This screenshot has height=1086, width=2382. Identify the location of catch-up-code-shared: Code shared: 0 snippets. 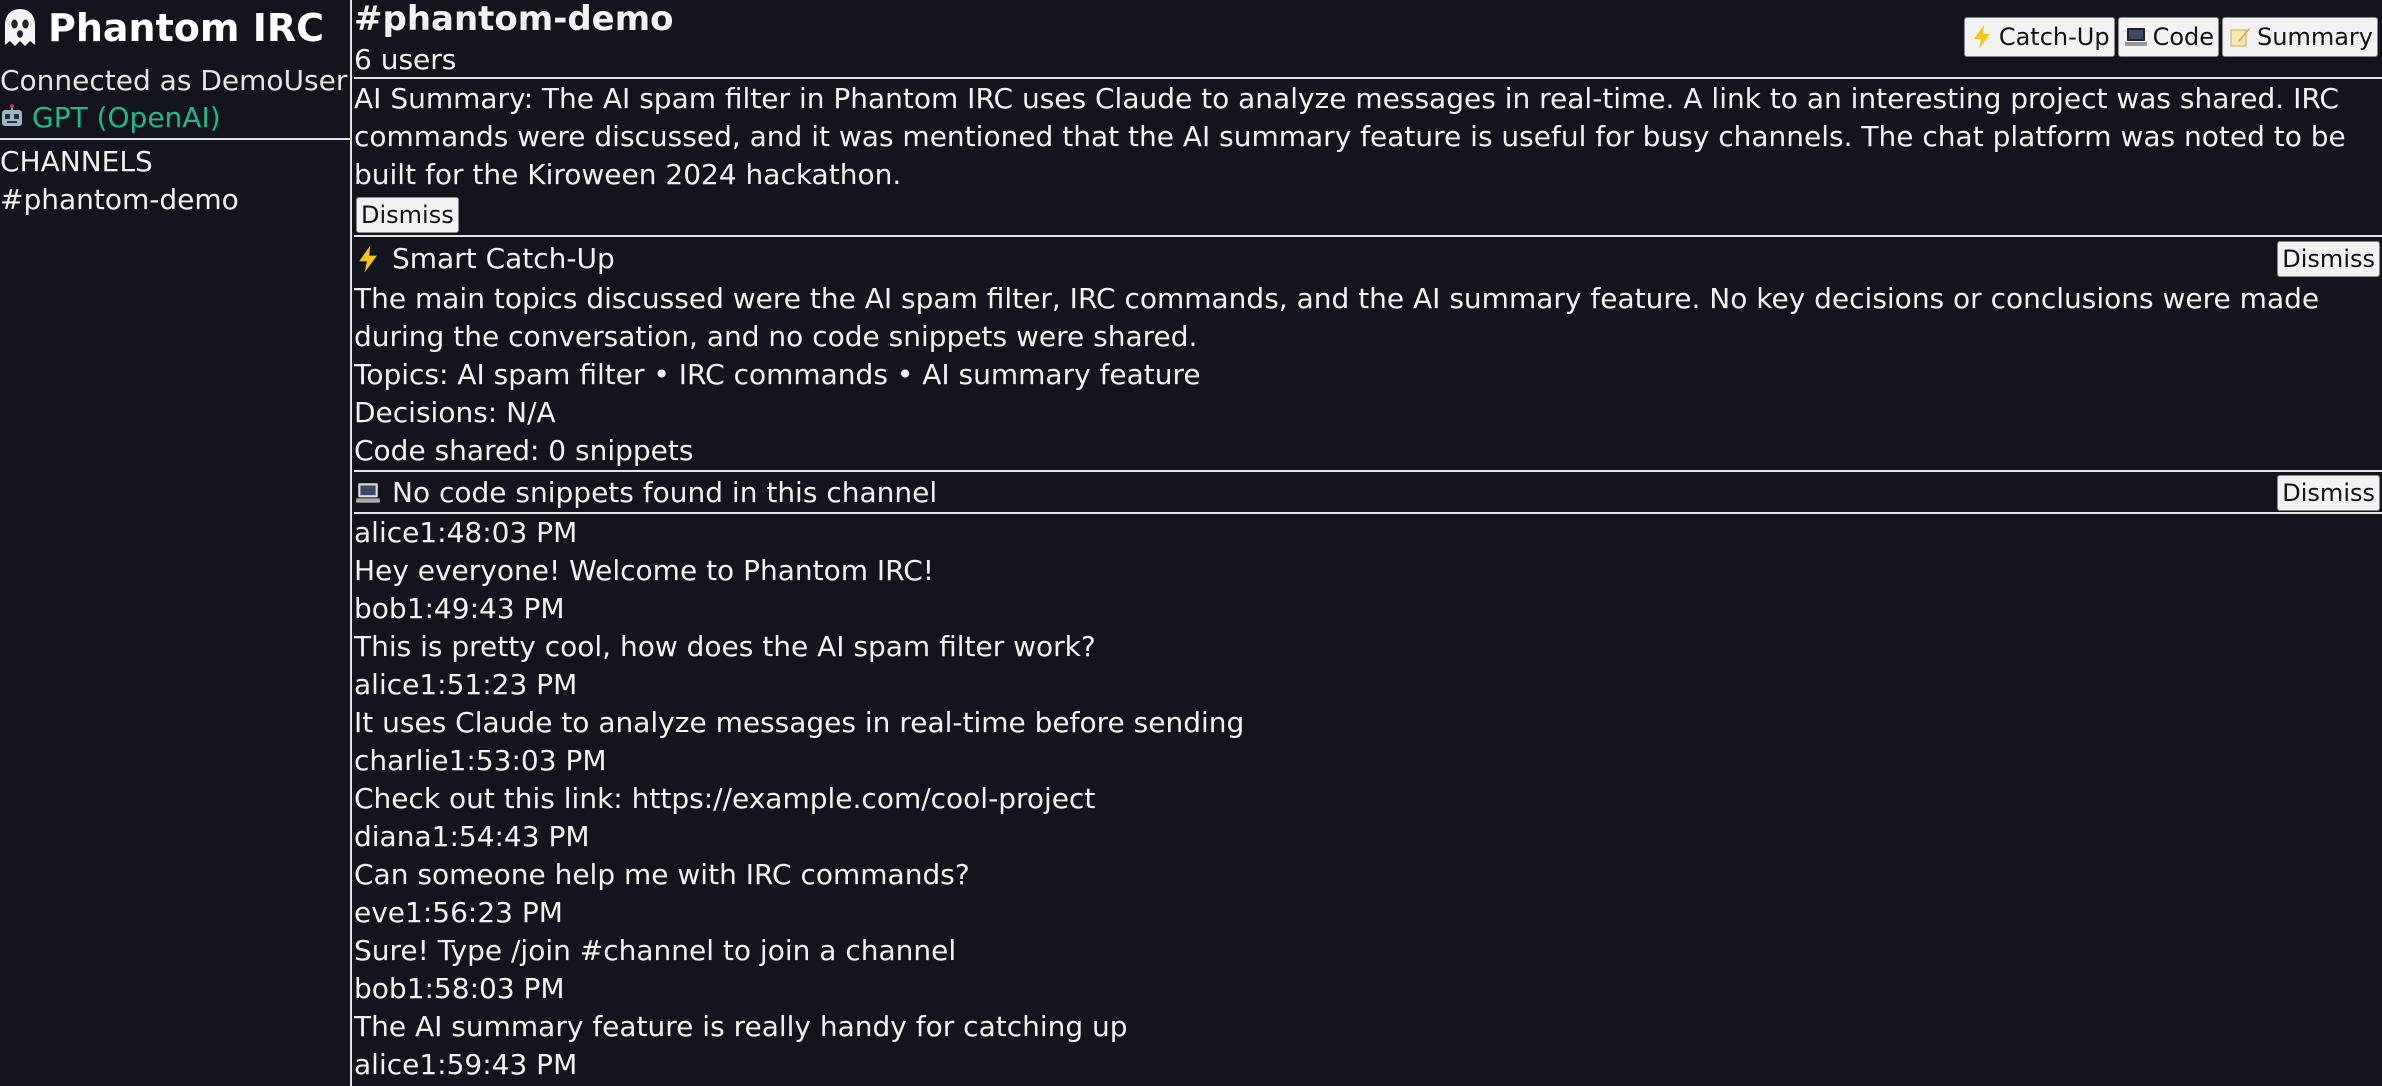
(524, 450).